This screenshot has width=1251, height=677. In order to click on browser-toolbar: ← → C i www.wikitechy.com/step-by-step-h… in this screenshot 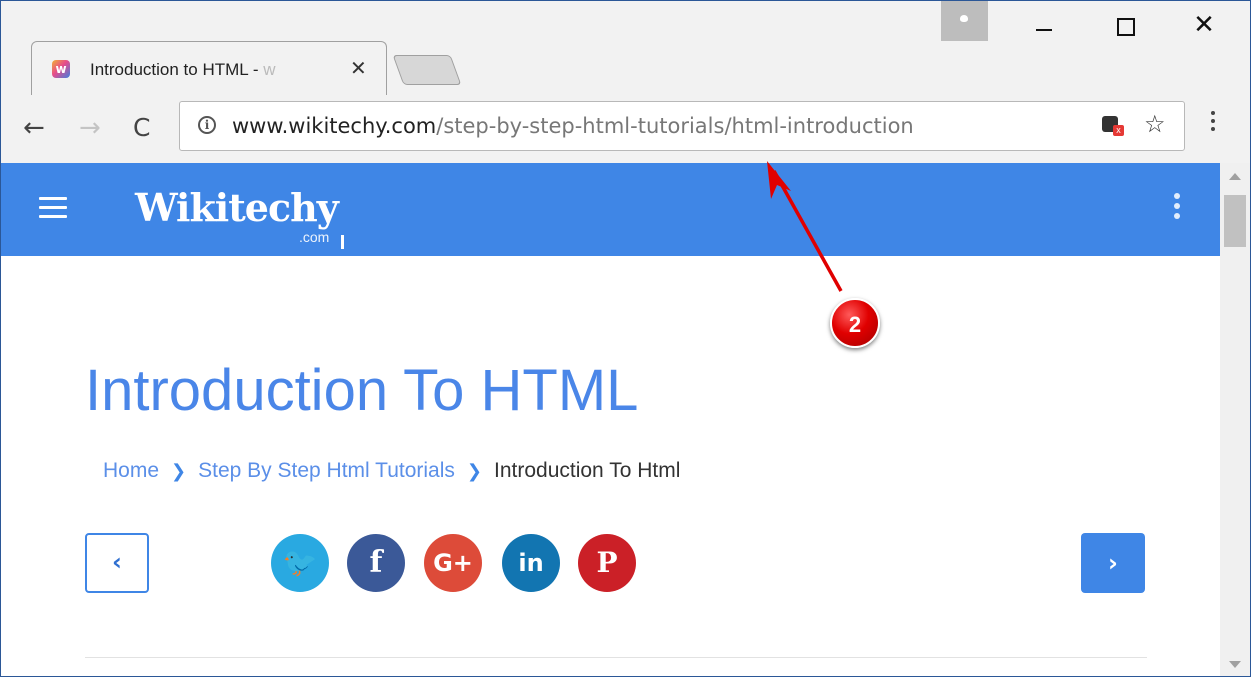, I will do `click(625, 129)`.